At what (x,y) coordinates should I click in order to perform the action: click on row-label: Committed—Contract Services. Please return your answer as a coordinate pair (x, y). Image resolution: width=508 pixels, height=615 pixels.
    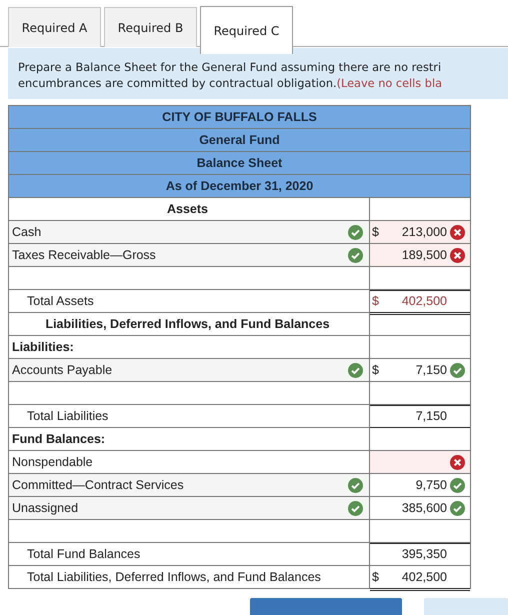
    Looking at the image, I should click on (98, 485).